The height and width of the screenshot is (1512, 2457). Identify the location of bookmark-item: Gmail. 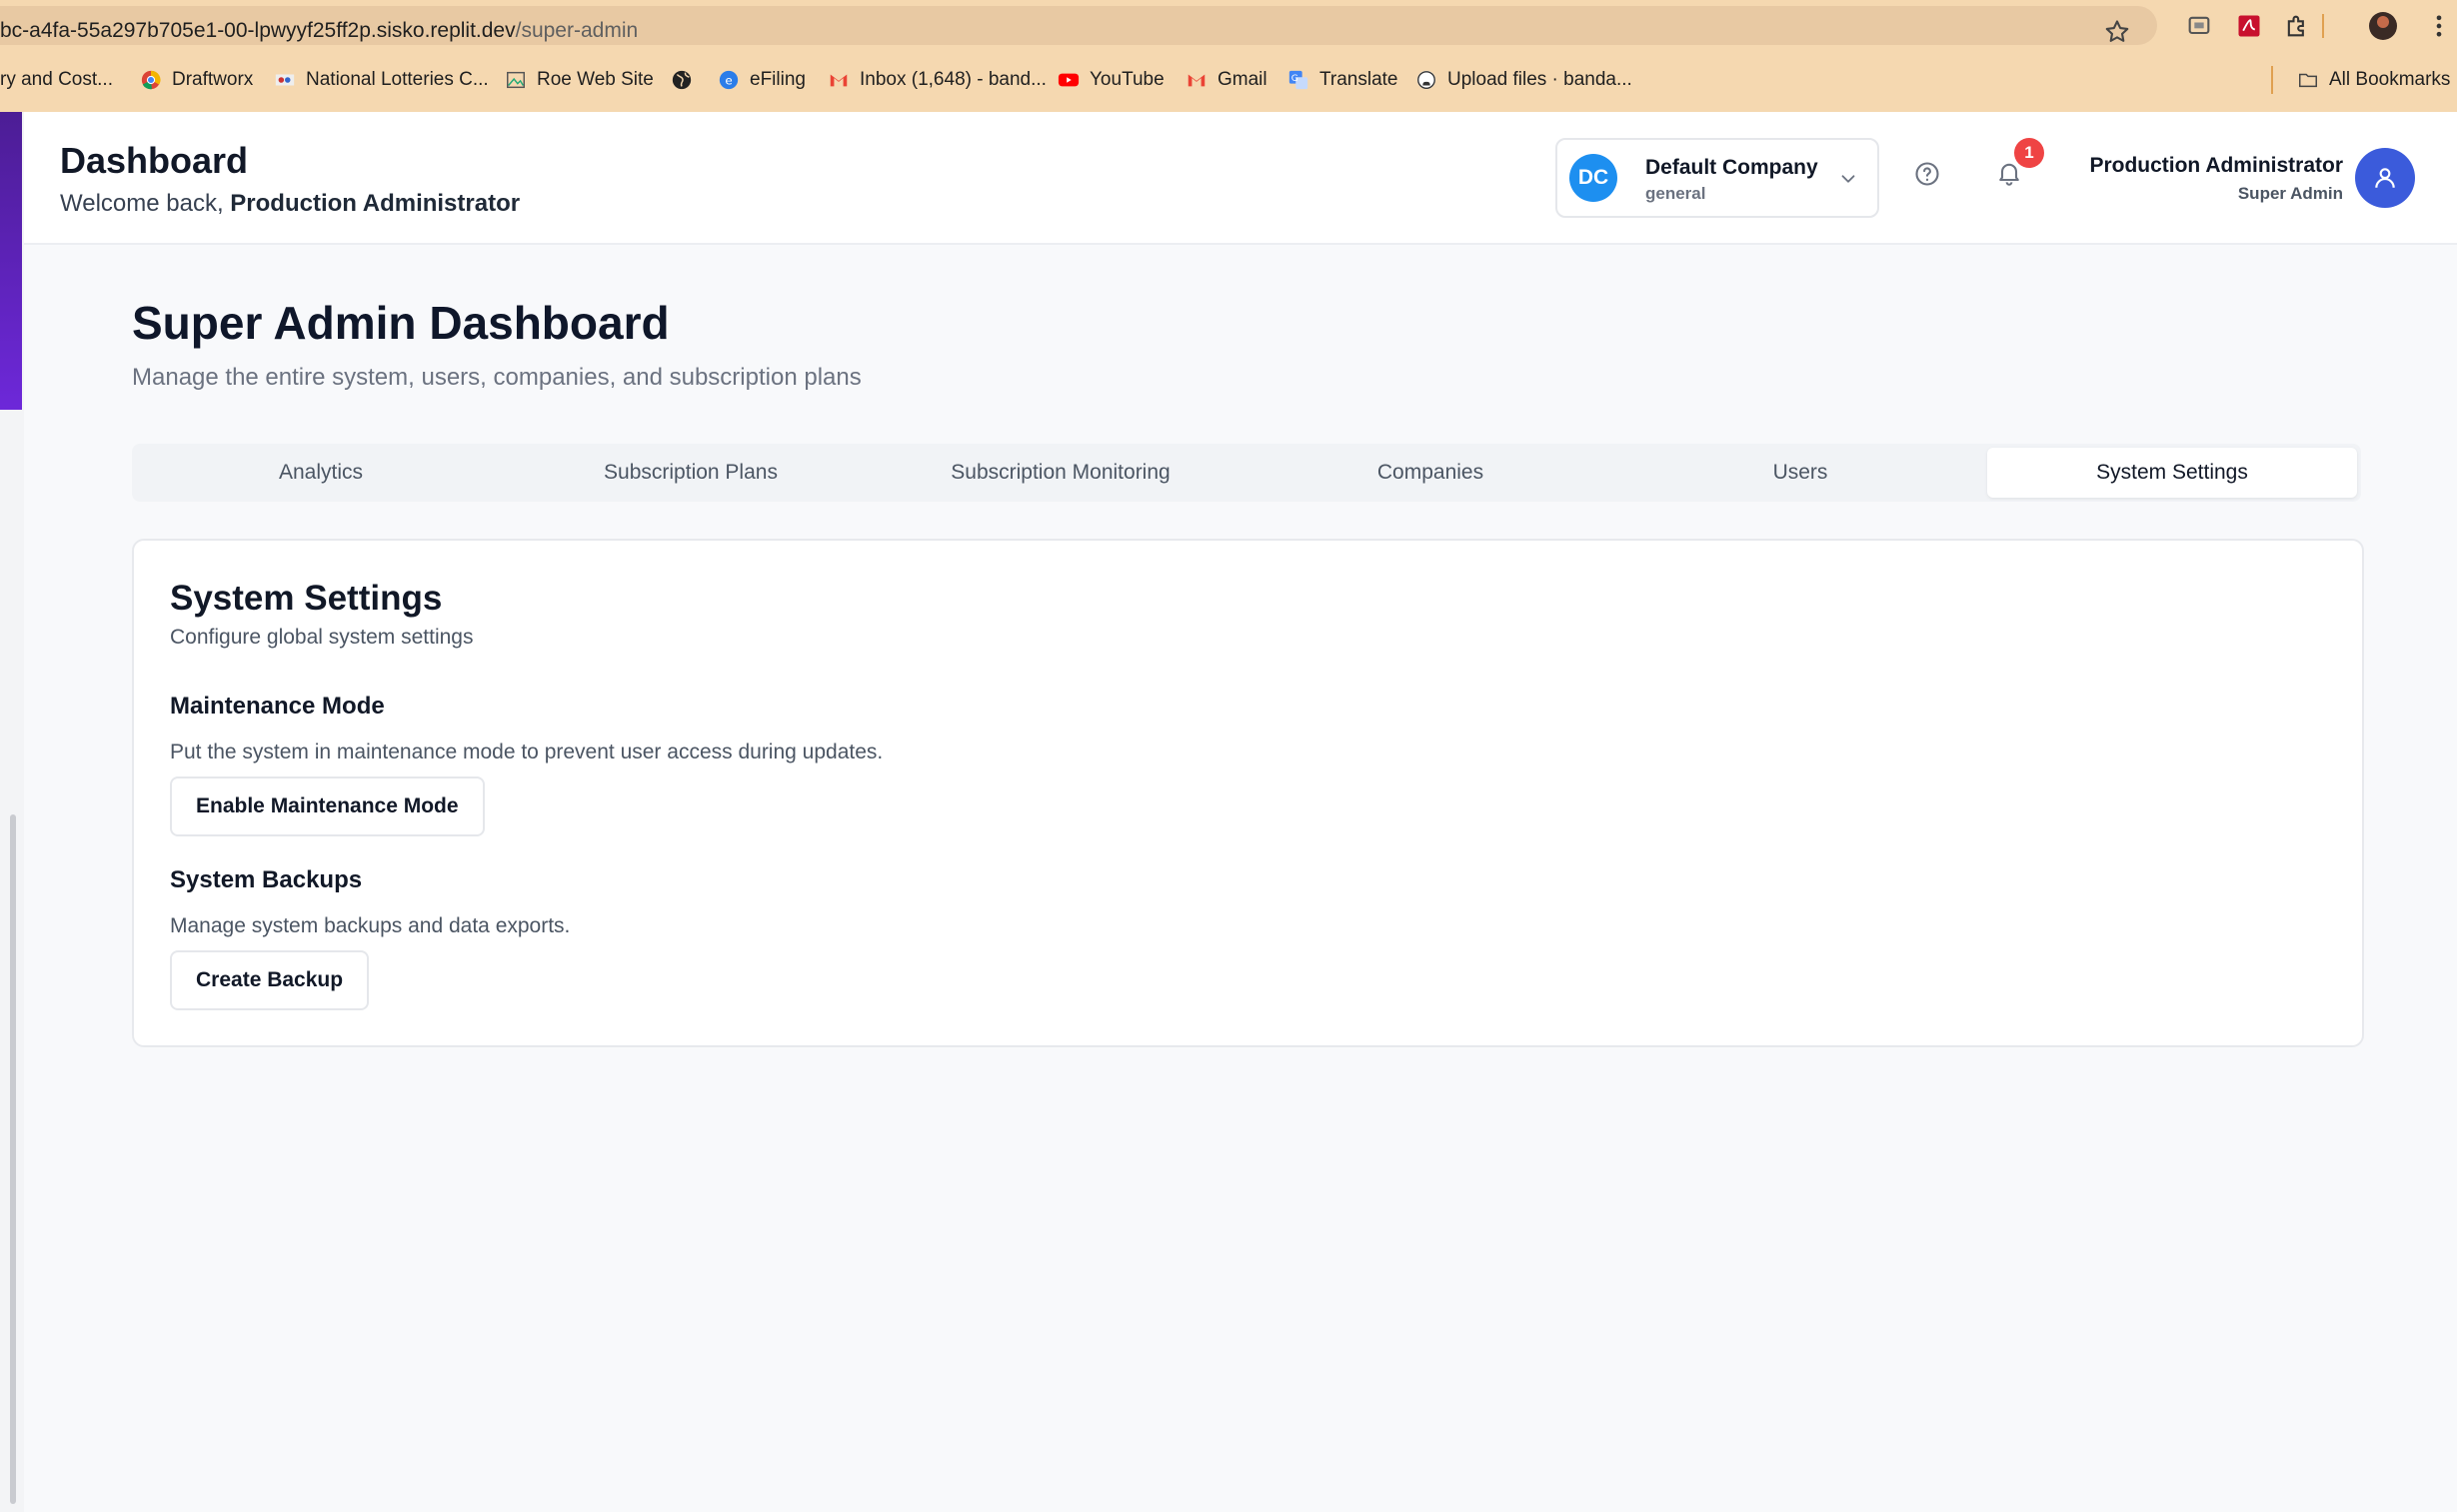
(1226, 80).